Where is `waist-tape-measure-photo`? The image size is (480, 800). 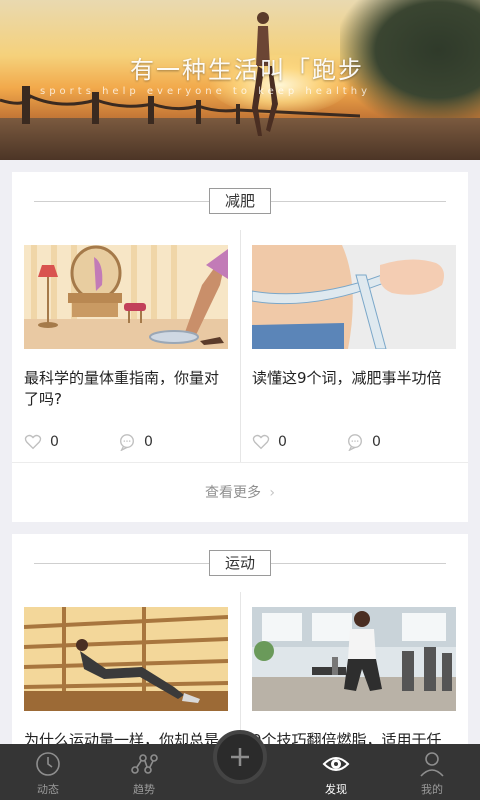
waist-tape-measure-photo is located at coordinates (354, 297).